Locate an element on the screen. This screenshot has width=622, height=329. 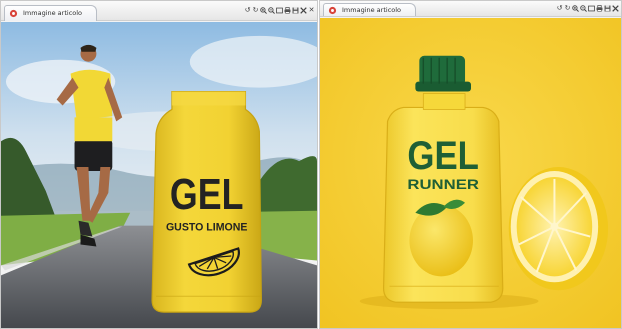
viewer-toolbar: ↺ ↻ is located at coordinates (587, 8).